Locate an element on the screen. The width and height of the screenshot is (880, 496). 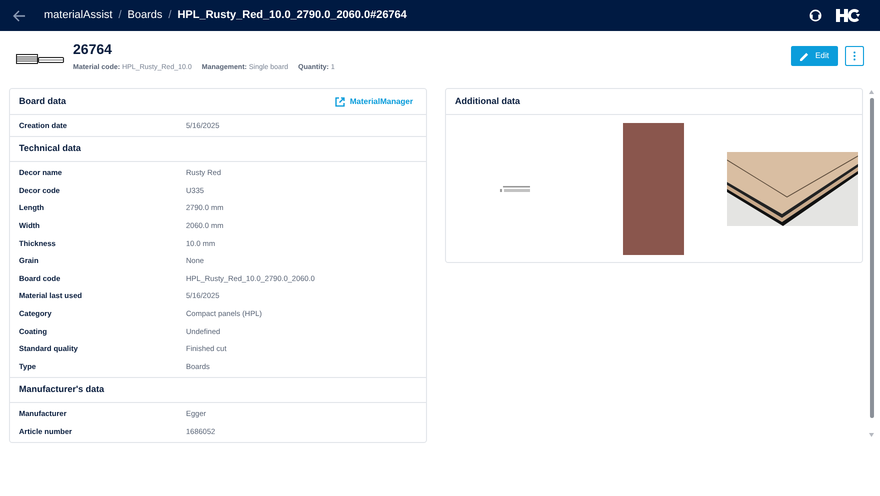
support-icon is located at coordinates (815, 15).